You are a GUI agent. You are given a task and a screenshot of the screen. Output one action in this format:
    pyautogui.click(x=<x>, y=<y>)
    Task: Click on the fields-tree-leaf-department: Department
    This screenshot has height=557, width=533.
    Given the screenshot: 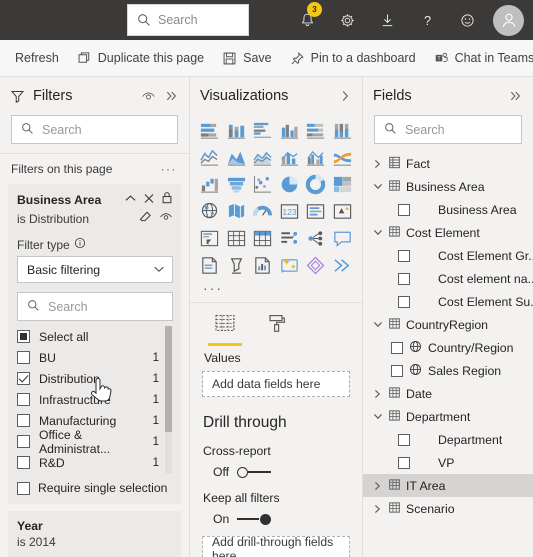 What is the action you would take?
    pyautogui.click(x=448, y=439)
    